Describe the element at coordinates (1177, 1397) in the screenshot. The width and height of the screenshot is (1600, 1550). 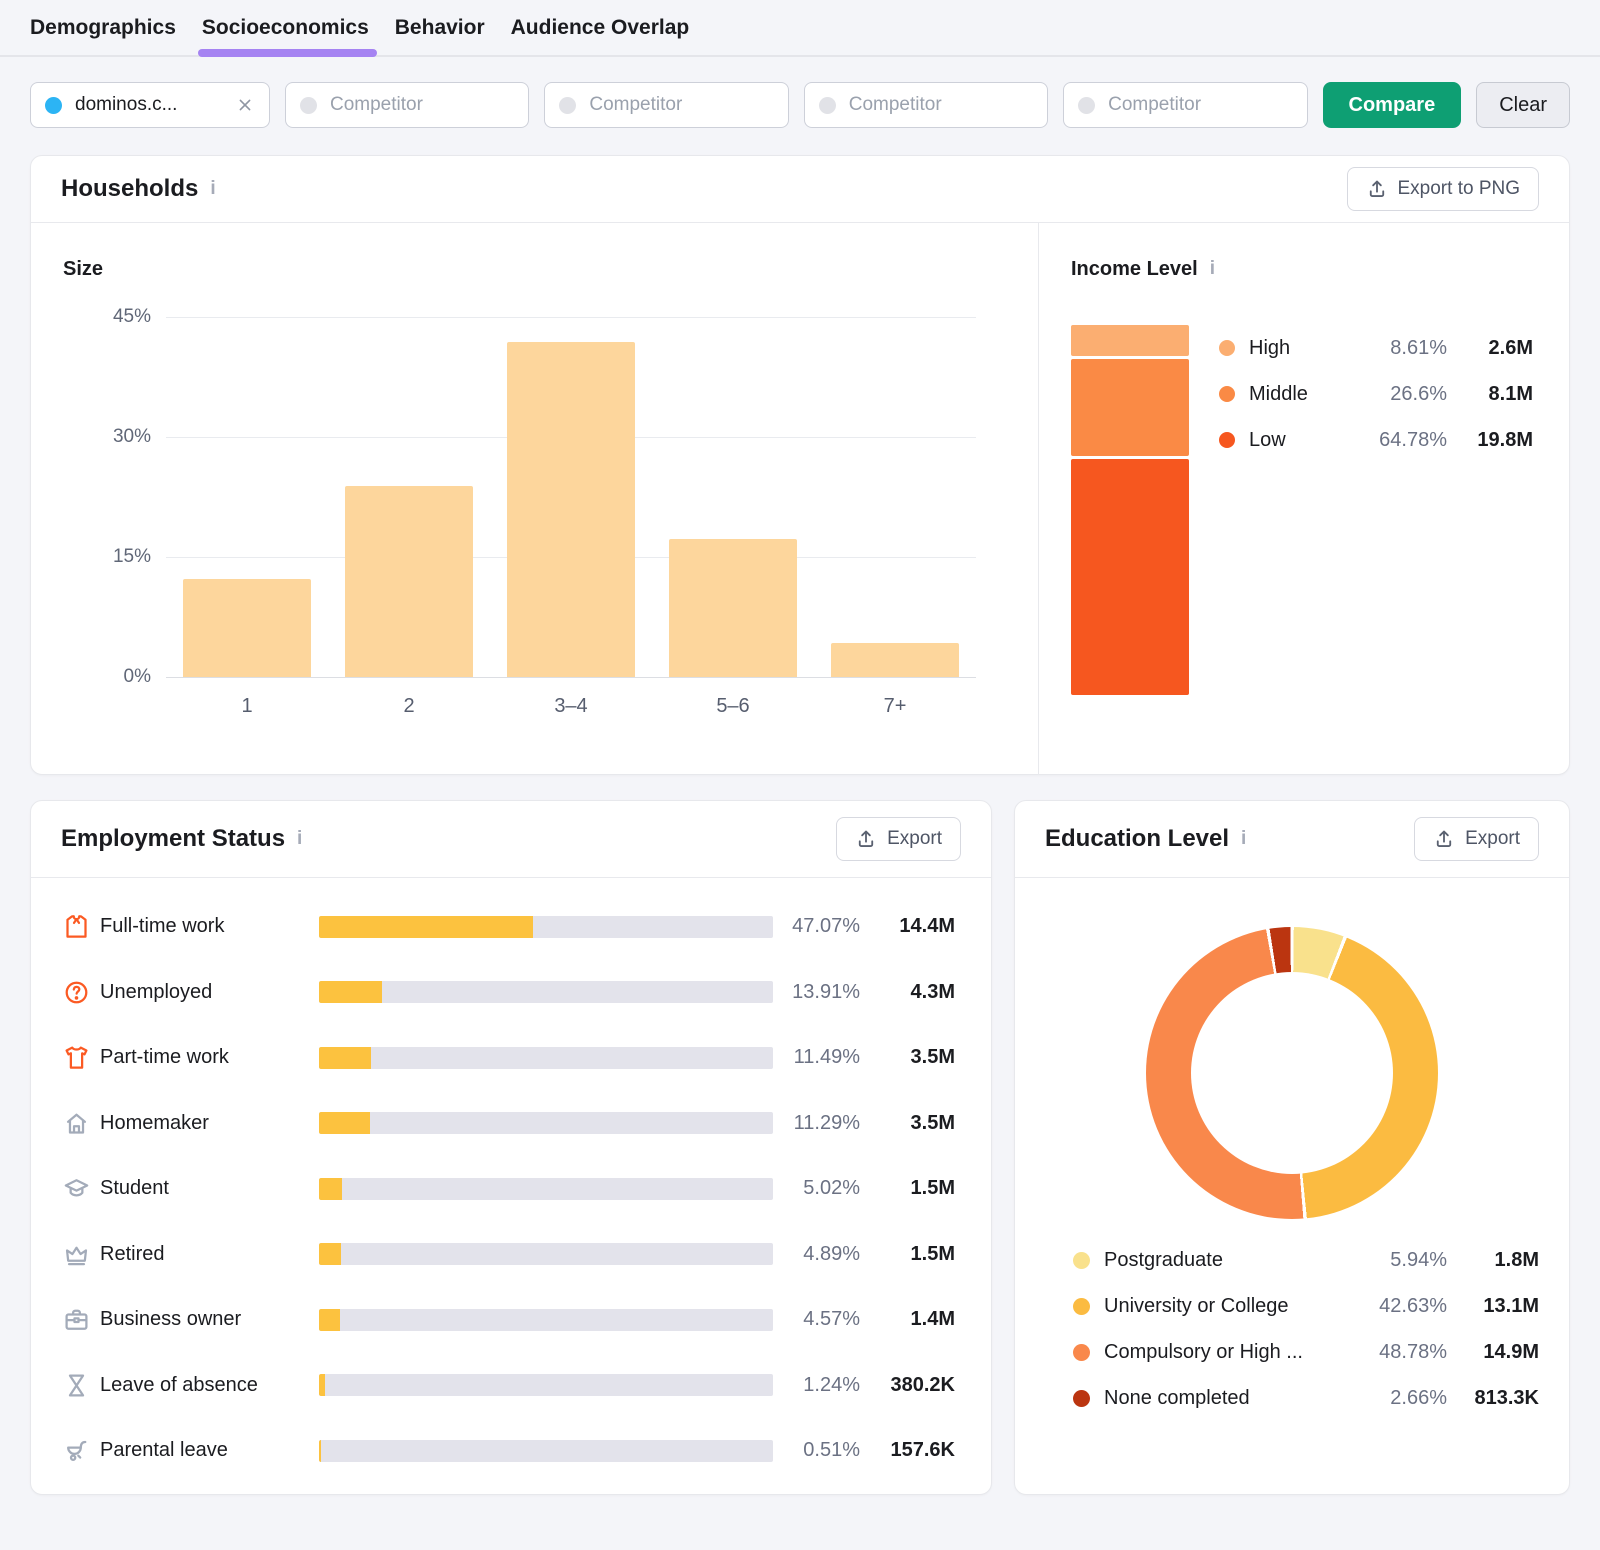
I see `legend-label: None completed` at that location.